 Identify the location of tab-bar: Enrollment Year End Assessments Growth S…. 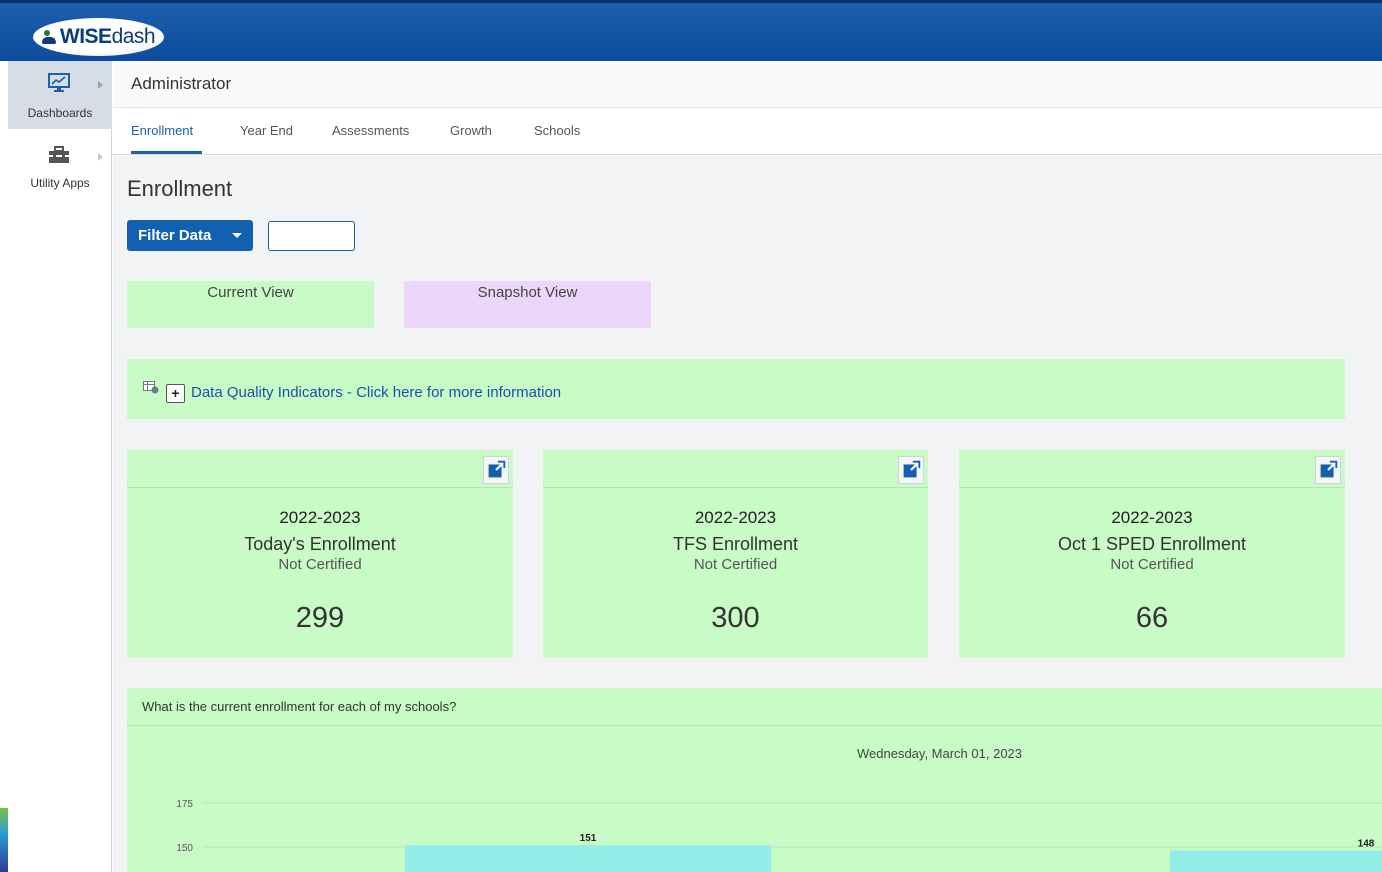
(747, 132).